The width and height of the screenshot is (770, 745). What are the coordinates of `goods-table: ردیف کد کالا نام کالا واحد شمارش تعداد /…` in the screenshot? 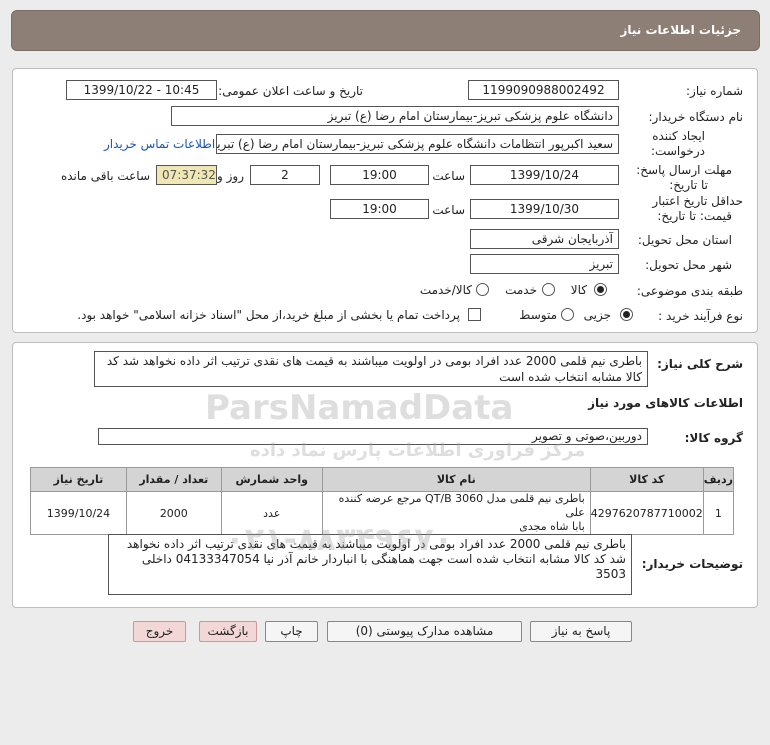 It's located at (382, 501).